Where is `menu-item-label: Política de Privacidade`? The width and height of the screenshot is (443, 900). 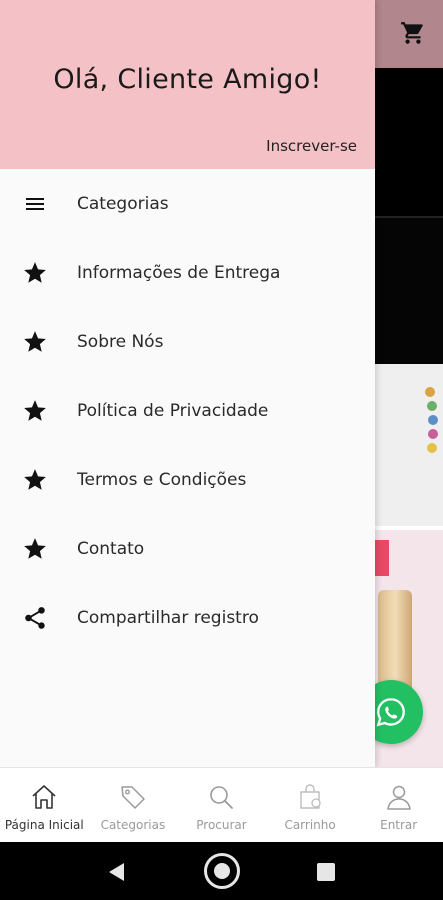 menu-item-label: Política de Privacidade is located at coordinates (173, 410).